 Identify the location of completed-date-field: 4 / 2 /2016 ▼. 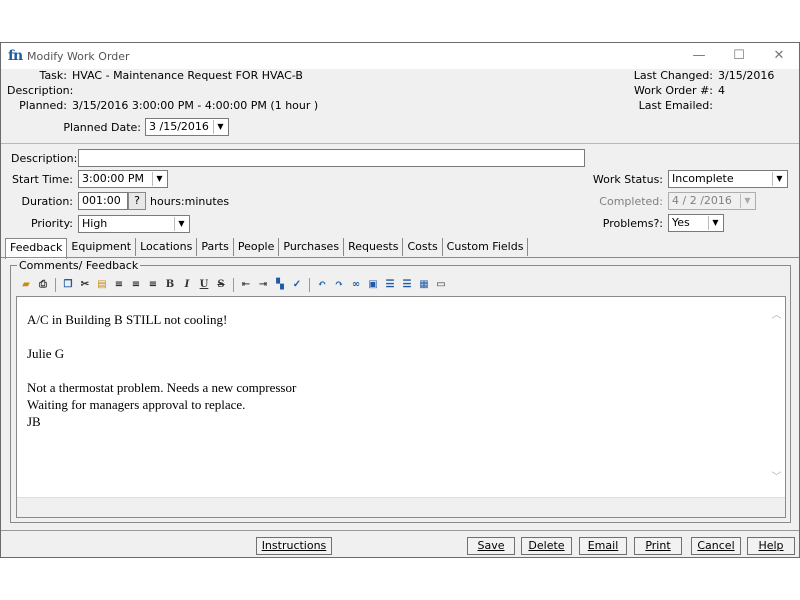
(712, 201).